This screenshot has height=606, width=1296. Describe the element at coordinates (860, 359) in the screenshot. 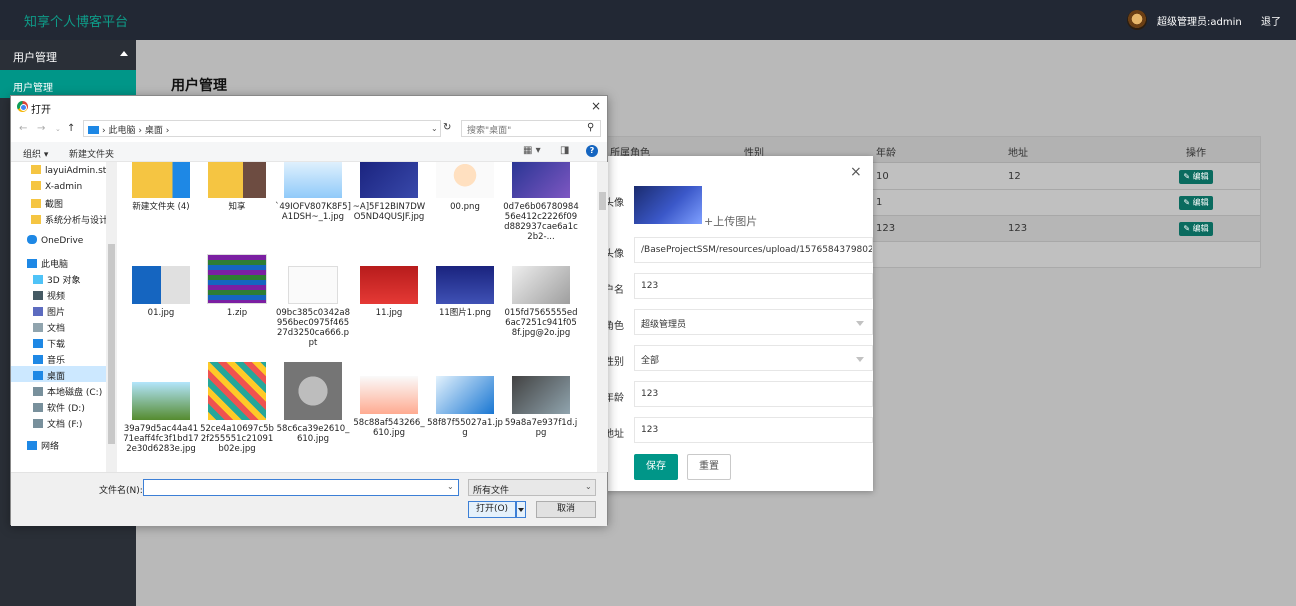

I see `chevron-down-icon` at that location.